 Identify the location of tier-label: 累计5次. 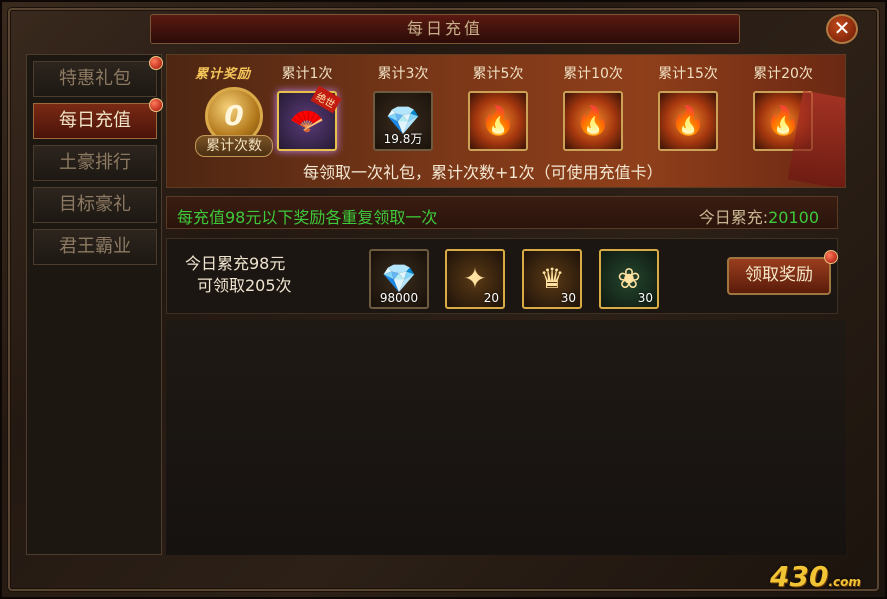
(498, 74).